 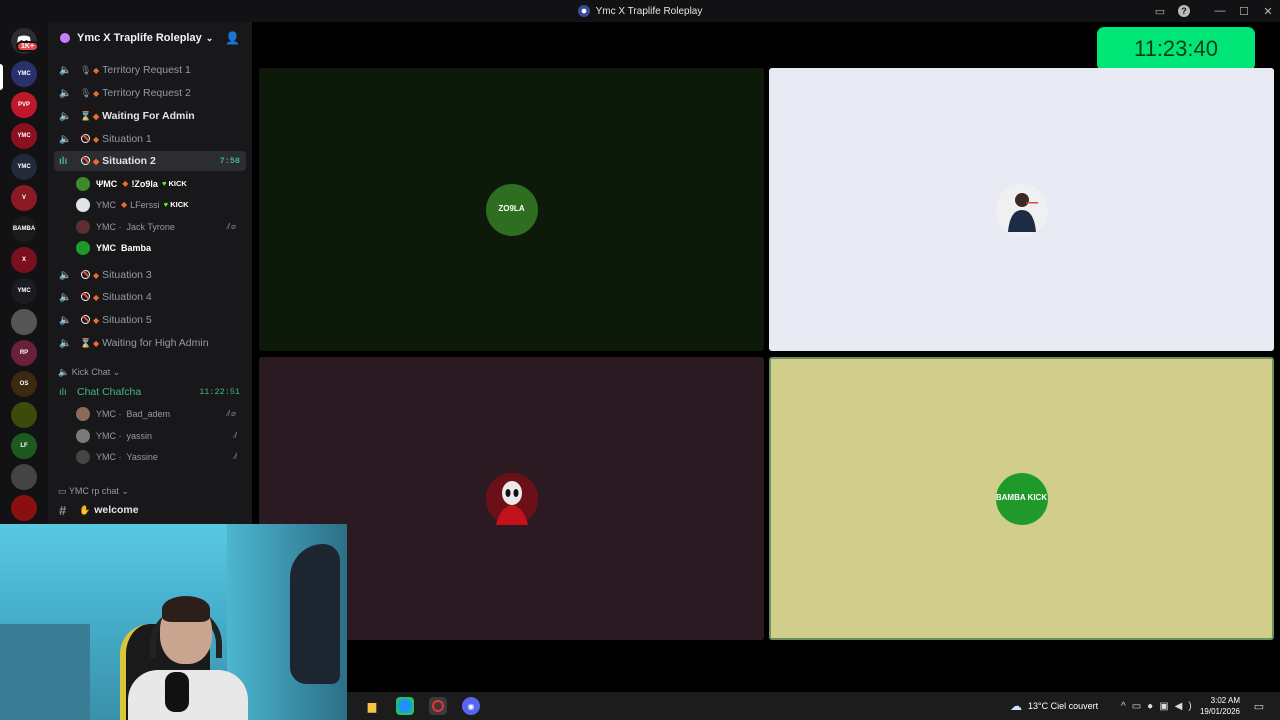 I want to click on server-icon-3: YMC, so click(x=24, y=136).